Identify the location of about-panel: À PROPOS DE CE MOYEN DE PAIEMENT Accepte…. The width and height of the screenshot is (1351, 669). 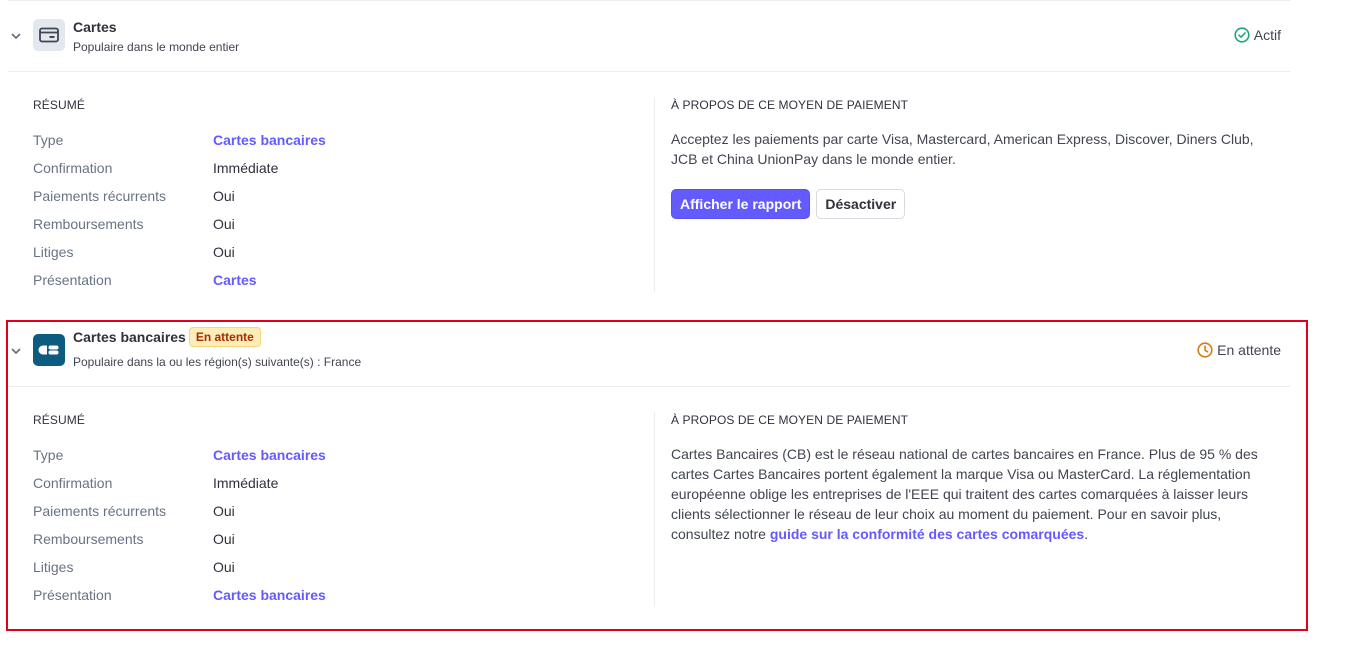
(981, 158).